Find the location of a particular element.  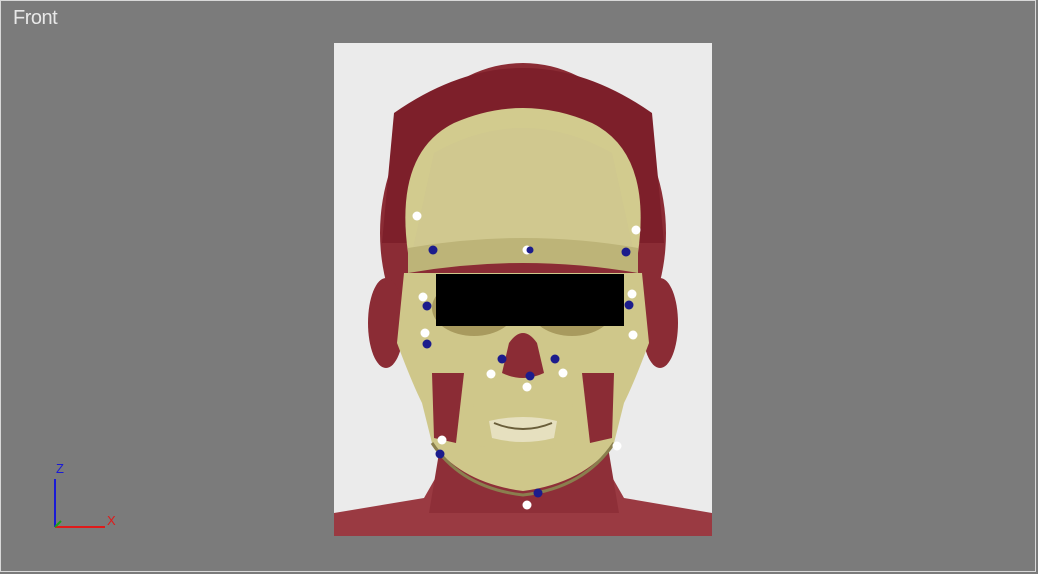

x-axis-label: X is located at coordinates (111, 520).